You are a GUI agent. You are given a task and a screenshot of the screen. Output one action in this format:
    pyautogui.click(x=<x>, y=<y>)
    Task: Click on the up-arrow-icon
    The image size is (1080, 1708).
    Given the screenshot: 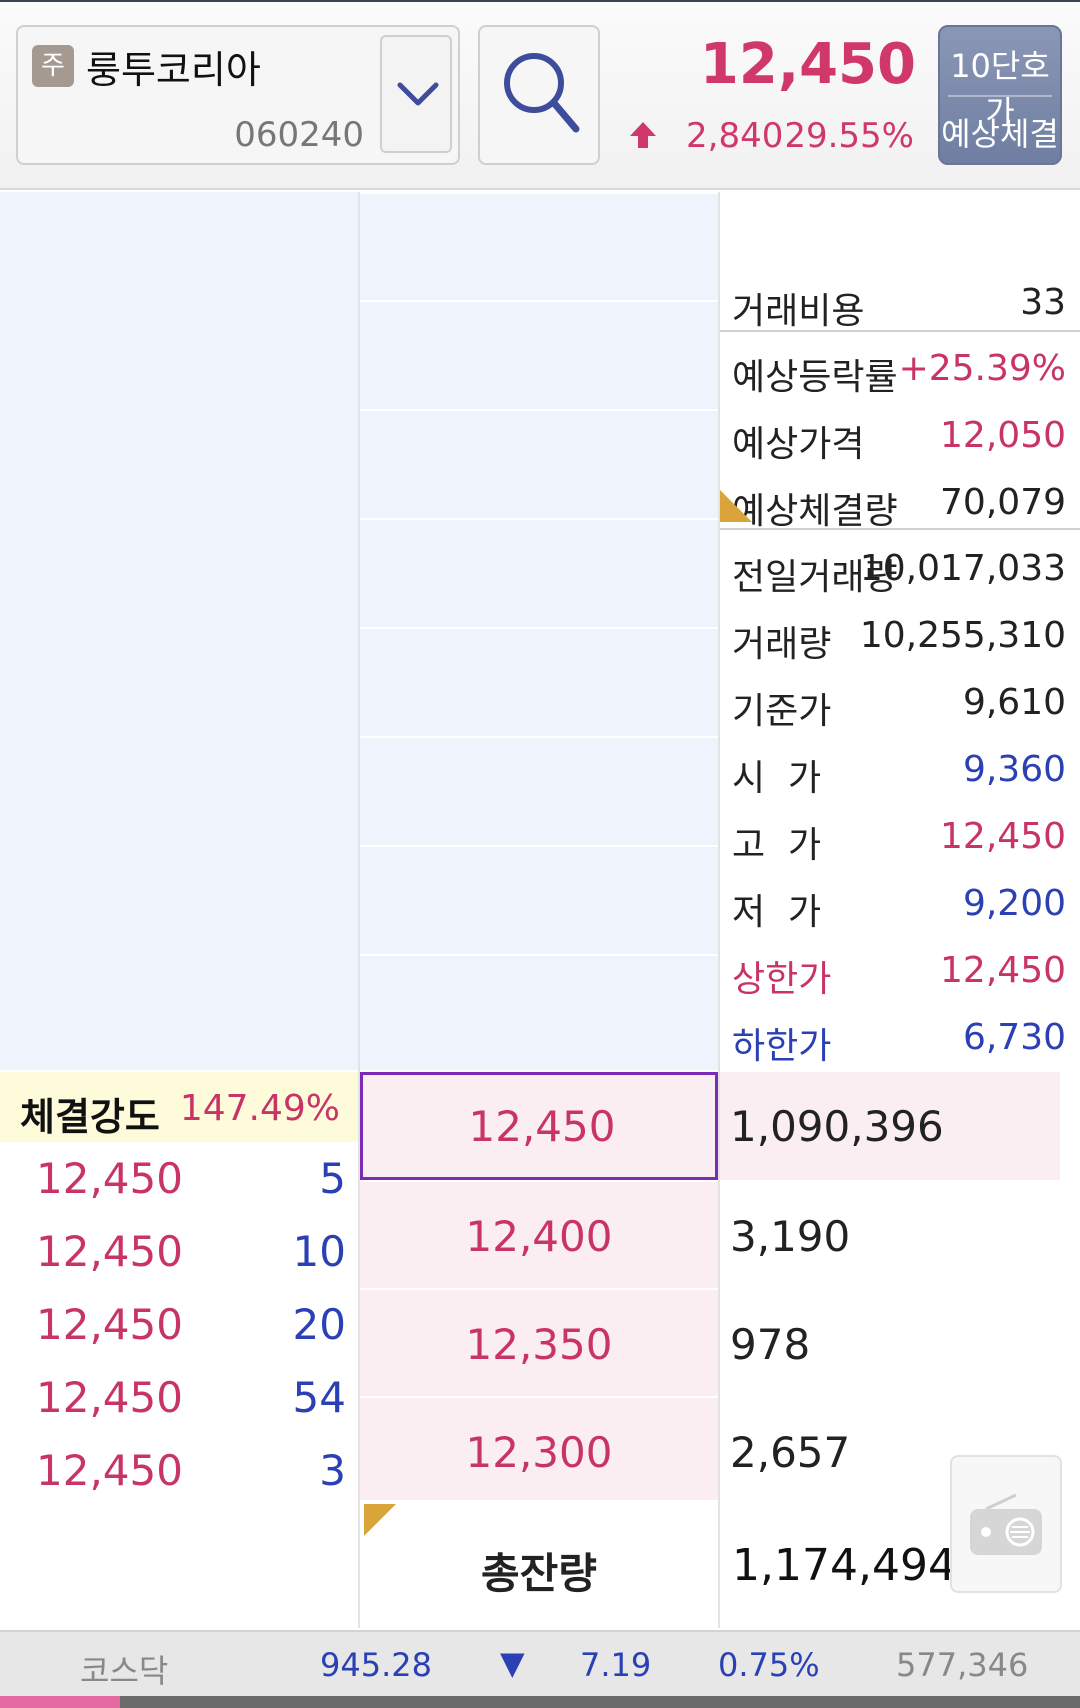 What is the action you would take?
    pyautogui.click(x=643, y=135)
    